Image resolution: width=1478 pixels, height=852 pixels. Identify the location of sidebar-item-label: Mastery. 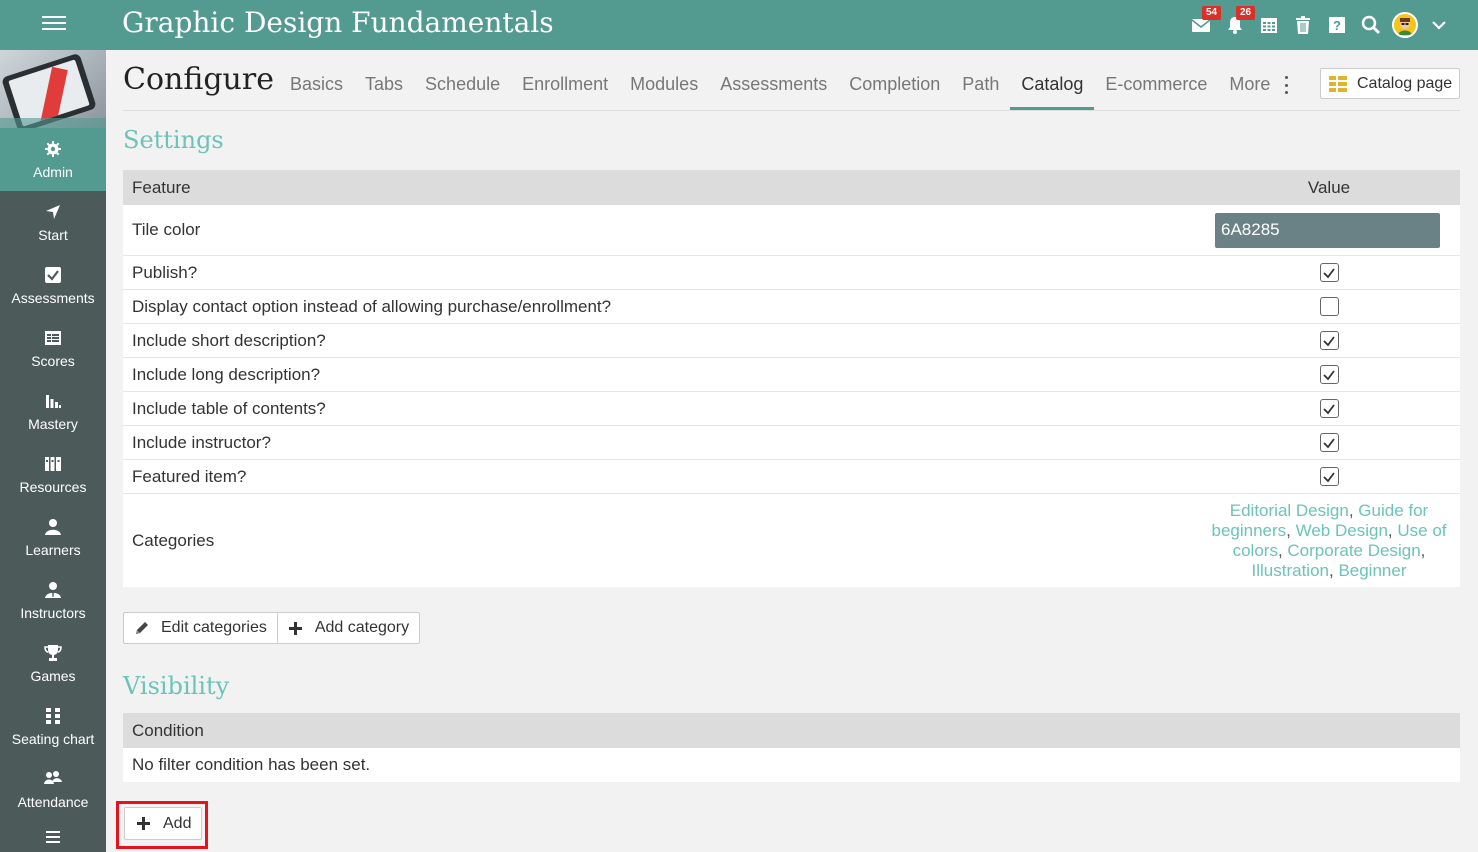
(53, 423).